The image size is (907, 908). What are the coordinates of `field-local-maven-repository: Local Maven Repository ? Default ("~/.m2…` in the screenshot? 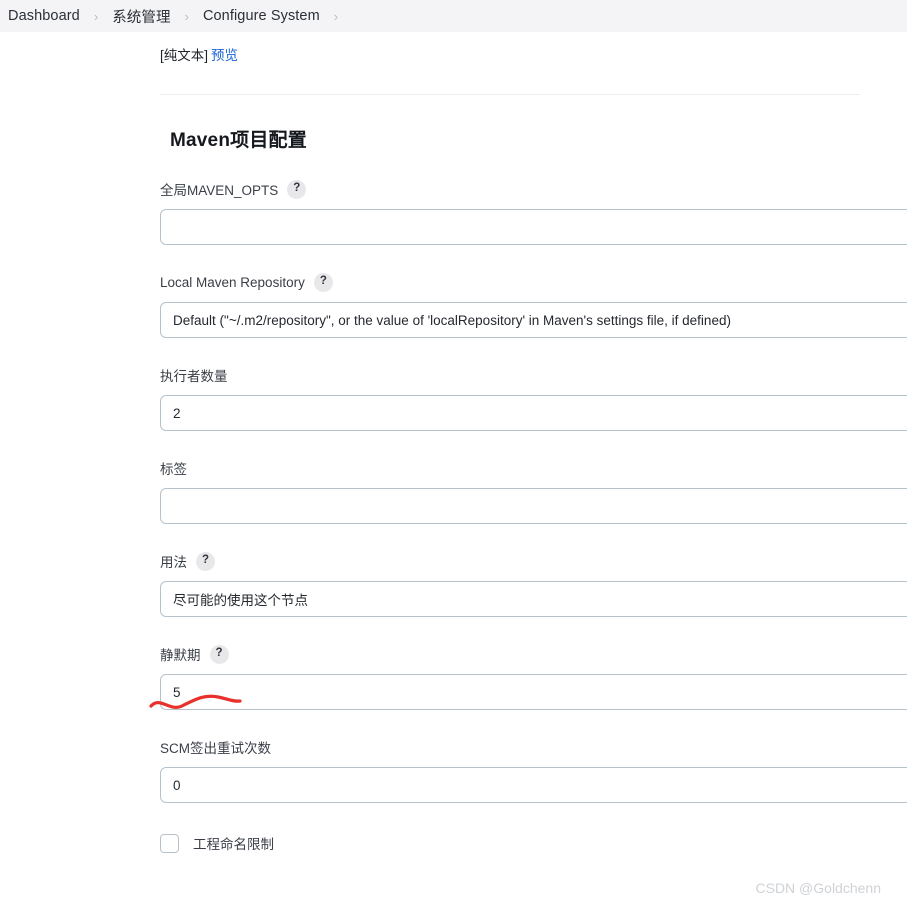 It's located at (533, 305).